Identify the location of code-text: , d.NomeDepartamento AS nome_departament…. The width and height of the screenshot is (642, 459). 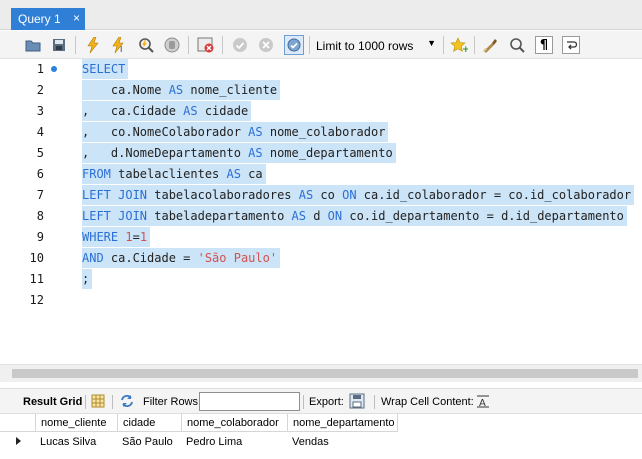
(239, 153).